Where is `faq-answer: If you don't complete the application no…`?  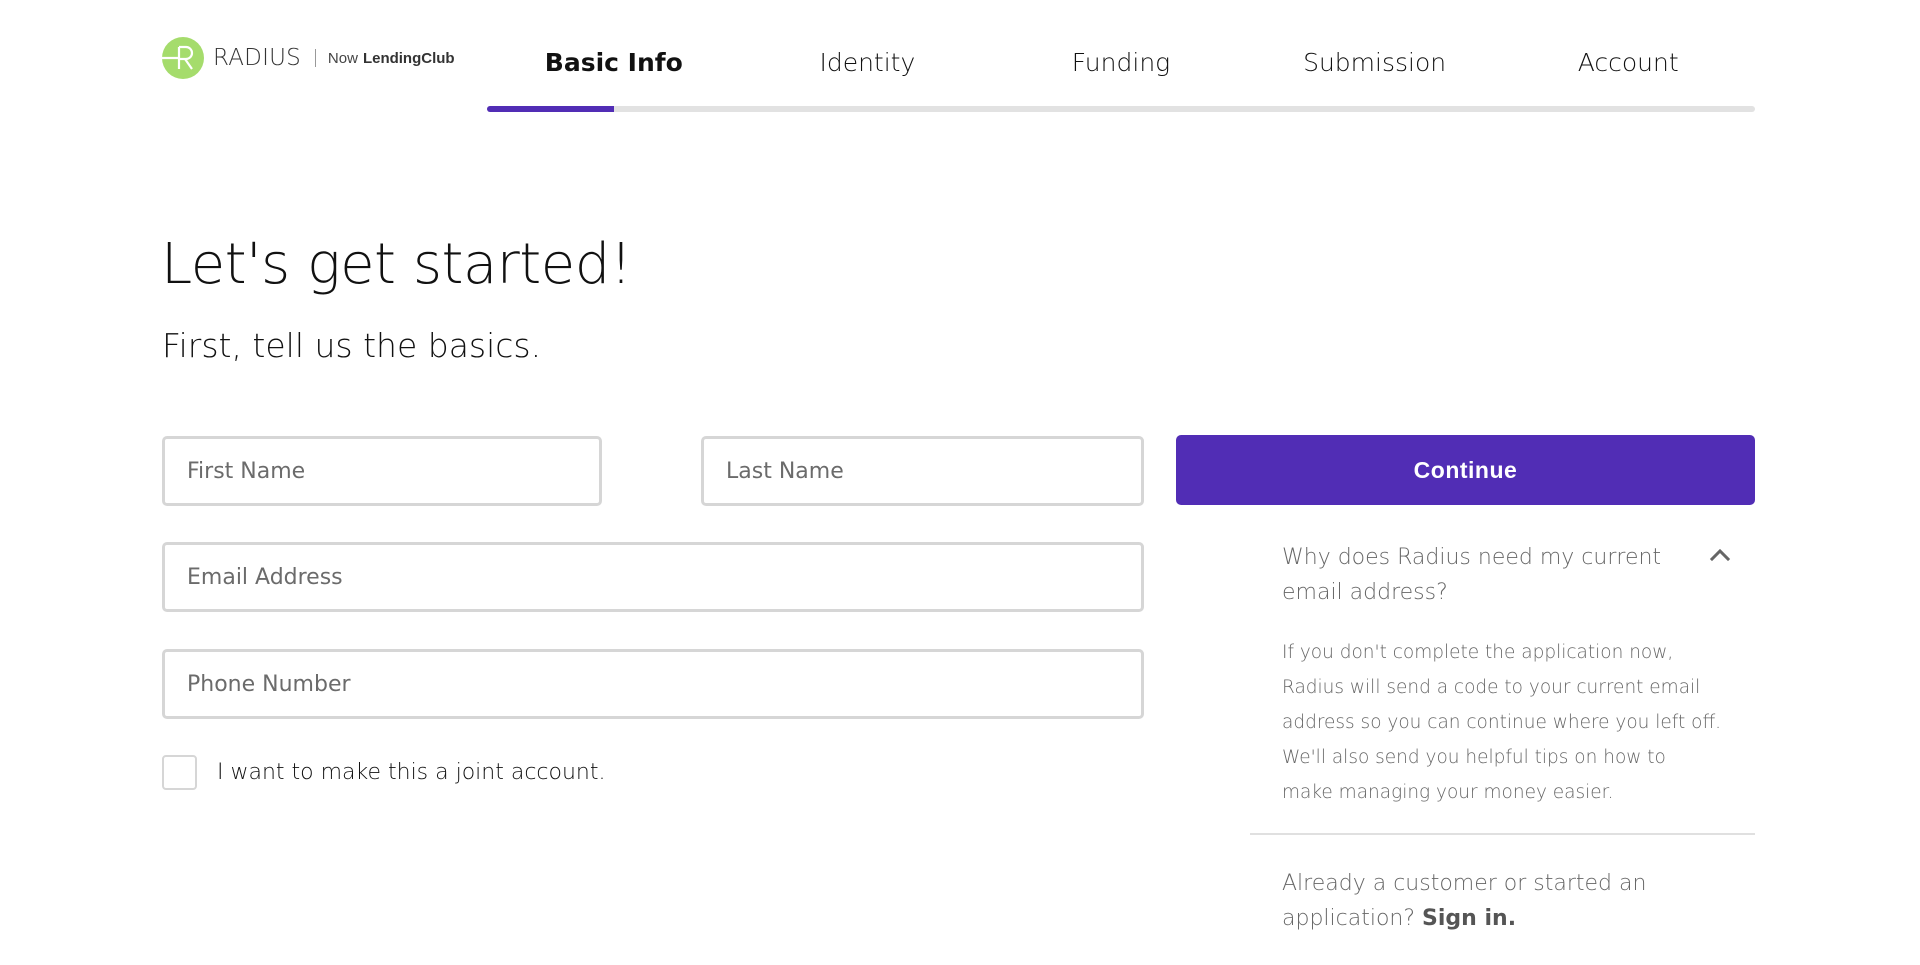
faq-answer: If you don't complete the application no… is located at coordinates (1502, 722).